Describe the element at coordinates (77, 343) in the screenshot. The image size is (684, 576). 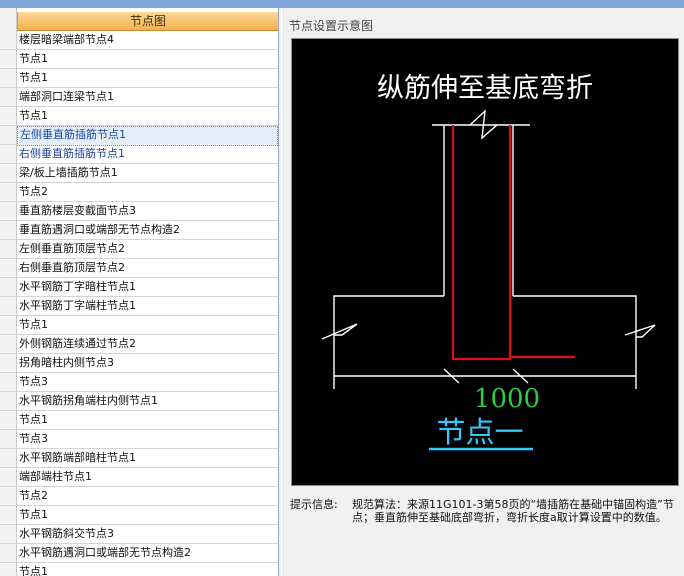
I see `node-list-row-label: 外侧钢筋连续通过节点2` at that location.